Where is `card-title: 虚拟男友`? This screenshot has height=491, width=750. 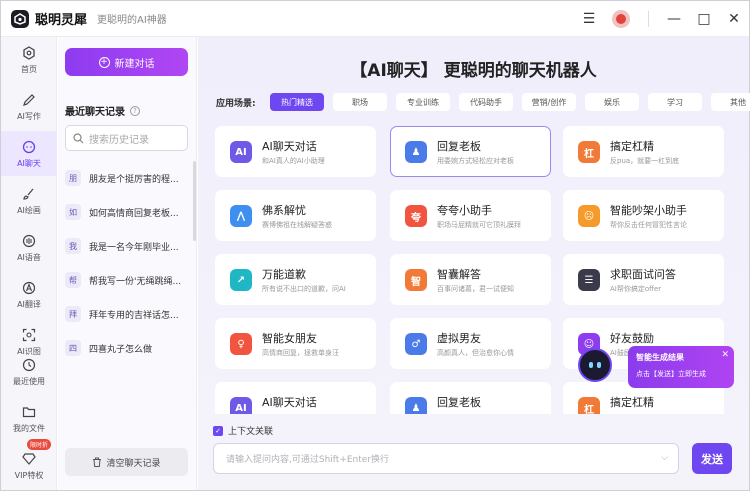 card-title: 虚拟男友 is located at coordinates (459, 338).